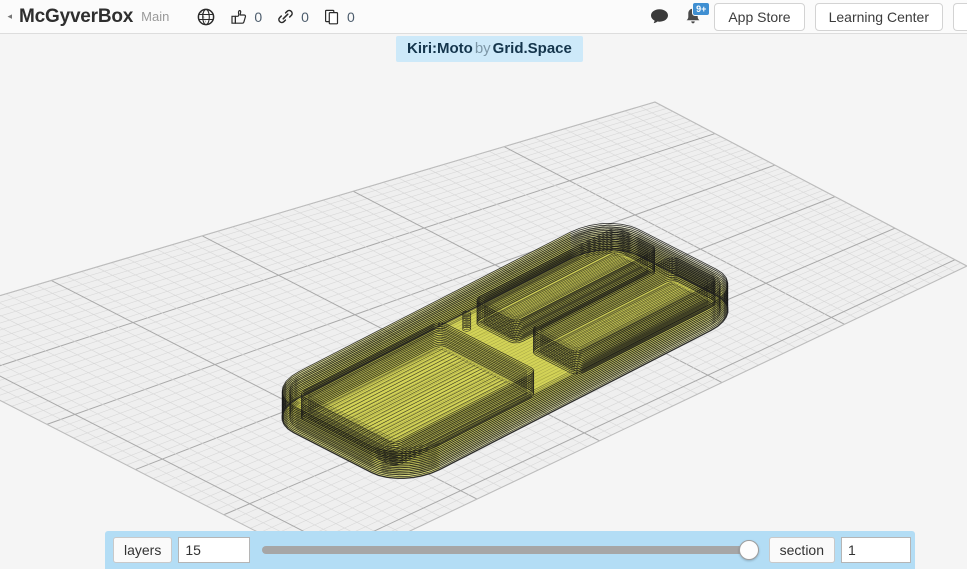  What do you see at coordinates (350, 16) in the screenshot?
I see `copies-count: 0` at bounding box center [350, 16].